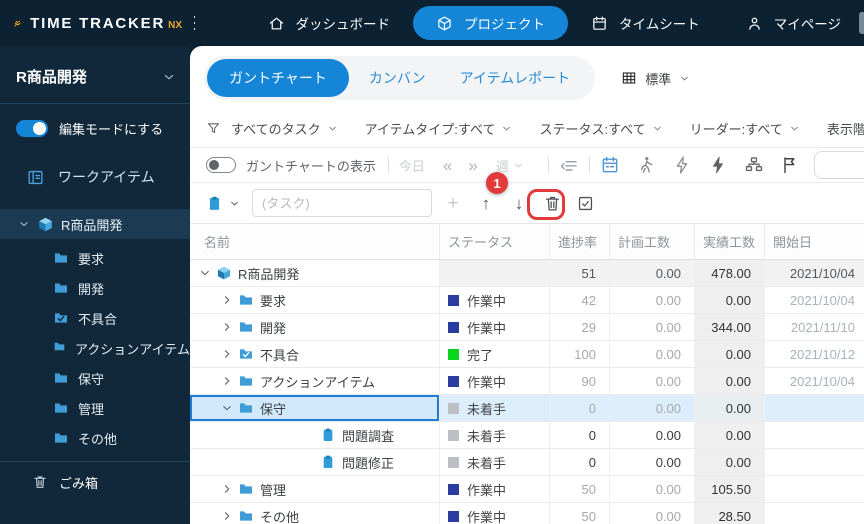 Image resolution: width=864 pixels, height=524 pixels. I want to click on table-row: その他 作業中 50 0.00 28.50, so click(527, 513).